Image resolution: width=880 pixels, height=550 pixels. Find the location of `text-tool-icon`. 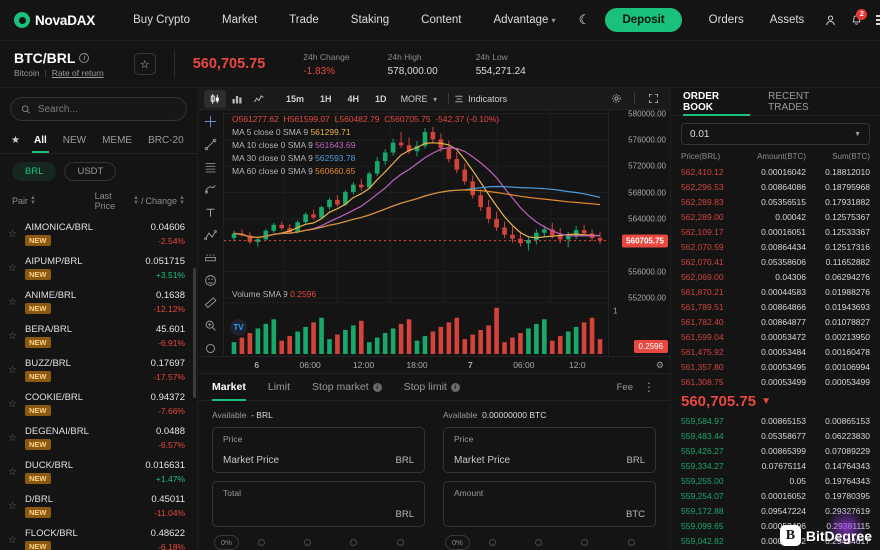

text-tool-icon is located at coordinates (210, 213).